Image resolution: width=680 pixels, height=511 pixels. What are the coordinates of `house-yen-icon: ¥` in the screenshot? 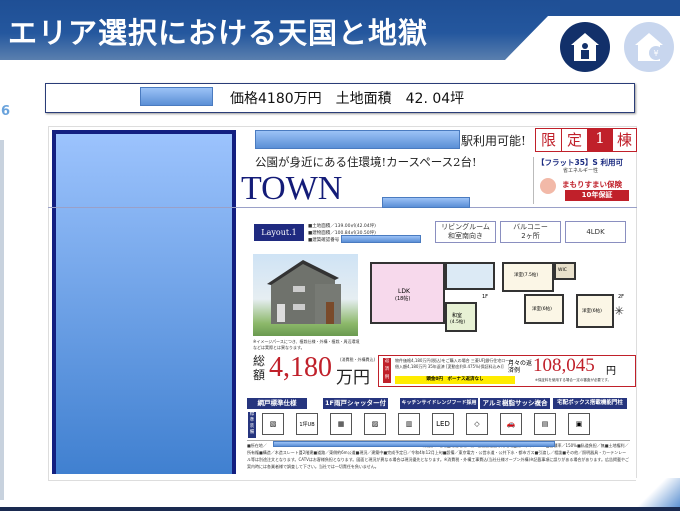 It's located at (649, 47).